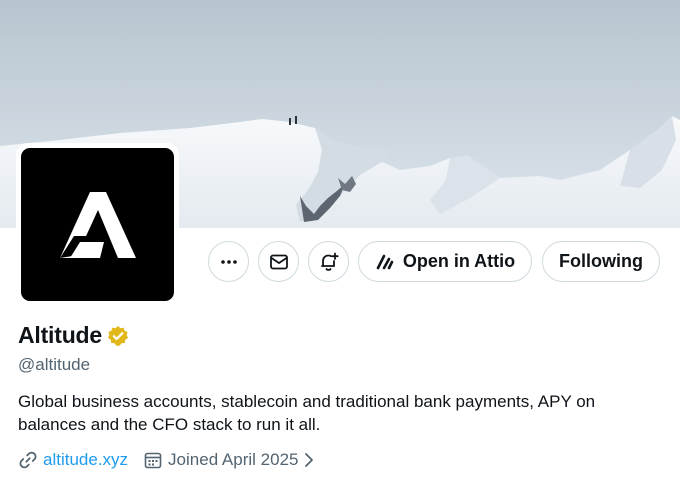  What do you see at coordinates (118, 336) in the screenshot?
I see `verified-badge-icon` at bounding box center [118, 336].